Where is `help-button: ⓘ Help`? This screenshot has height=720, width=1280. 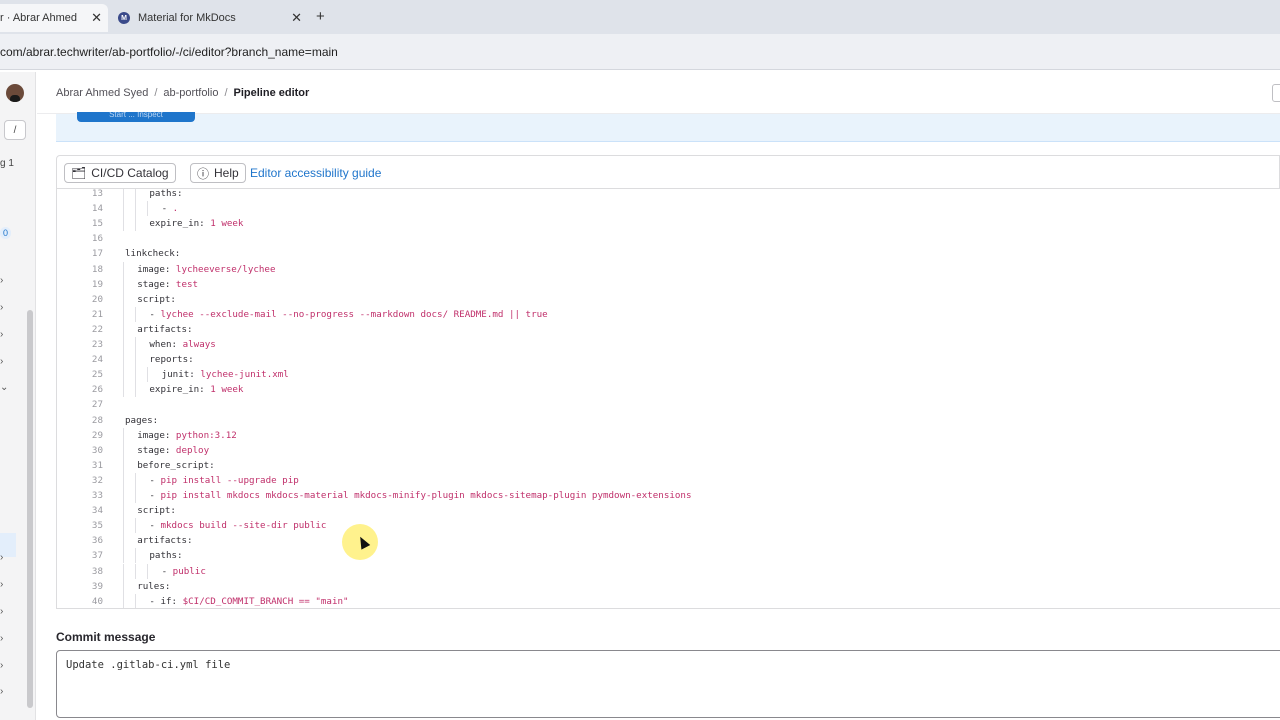
help-button: ⓘ Help is located at coordinates (218, 173).